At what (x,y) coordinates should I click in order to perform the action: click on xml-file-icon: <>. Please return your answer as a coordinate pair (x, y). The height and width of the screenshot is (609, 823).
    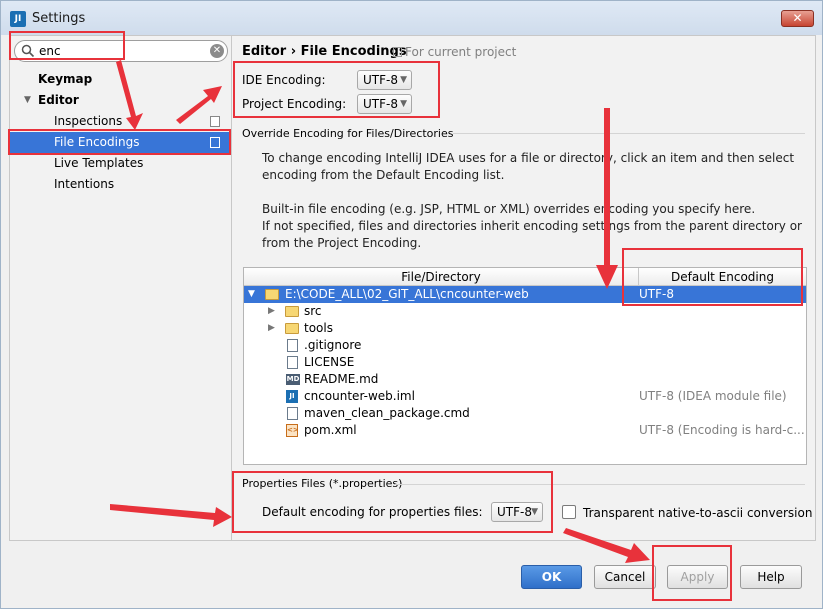
    Looking at the image, I should click on (292, 430).